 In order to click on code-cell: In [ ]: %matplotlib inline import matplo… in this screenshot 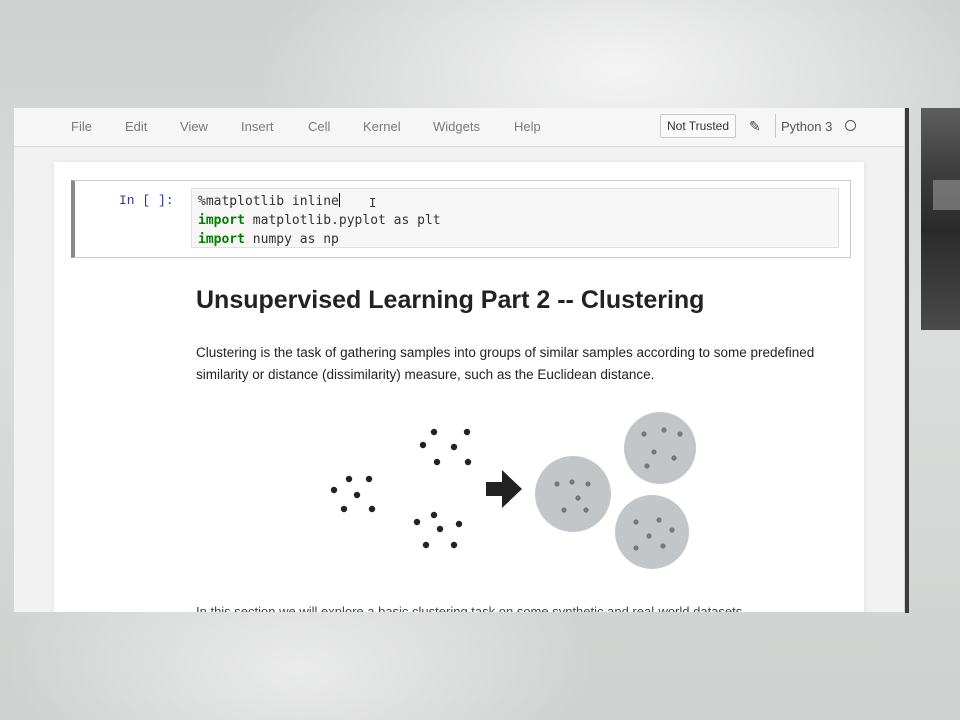, I will do `click(461, 219)`.